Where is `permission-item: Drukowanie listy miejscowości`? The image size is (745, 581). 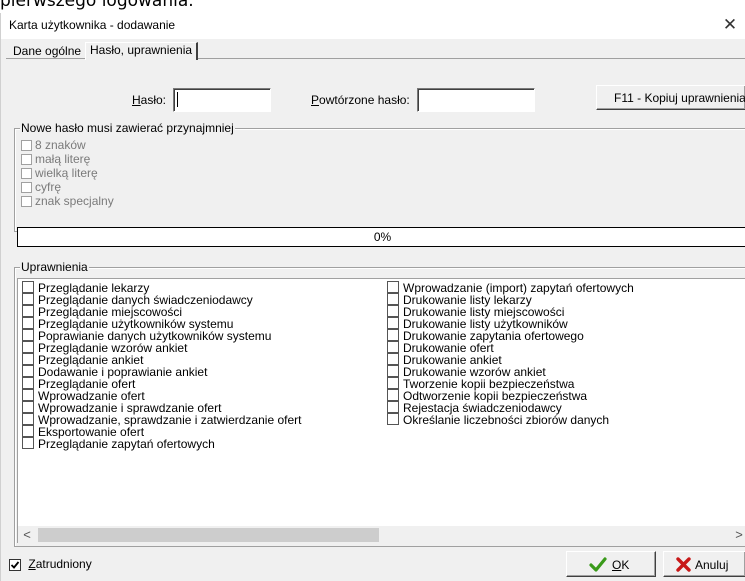
permission-item: Drukowanie listy miejscowości is located at coordinates (510, 311).